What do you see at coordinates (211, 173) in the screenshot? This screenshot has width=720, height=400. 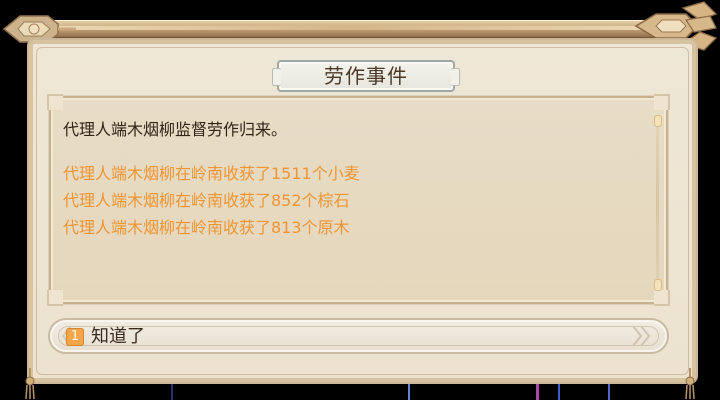 I see `harvest-result: 代理人端木烟柳在岭南收获了1511个小麦` at bounding box center [211, 173].